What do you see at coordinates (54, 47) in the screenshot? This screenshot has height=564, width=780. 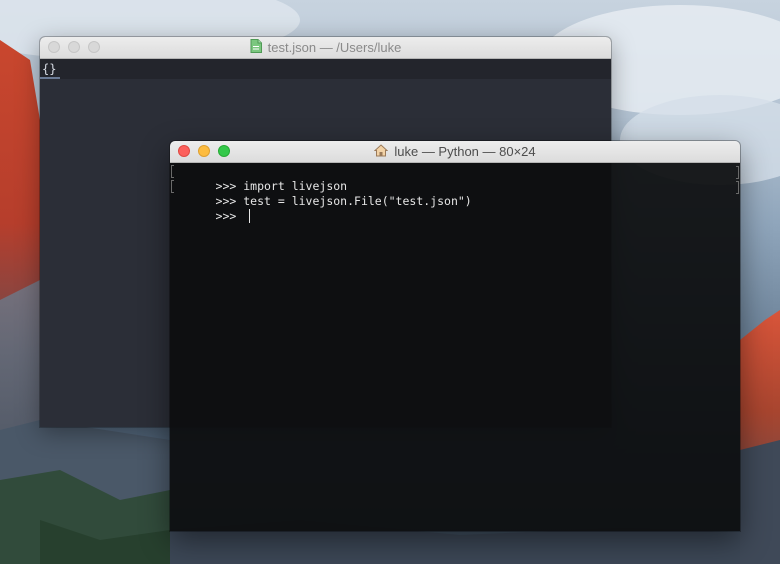 I see `editor-close-button` at bounding box center [54, 47].